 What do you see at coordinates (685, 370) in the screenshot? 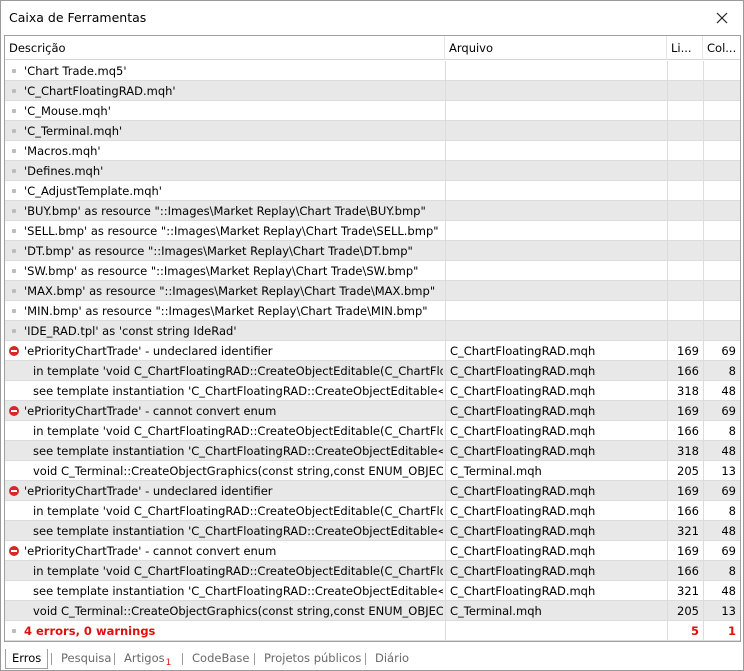
I see `row-line: 166` at bounding box center [685, 370].